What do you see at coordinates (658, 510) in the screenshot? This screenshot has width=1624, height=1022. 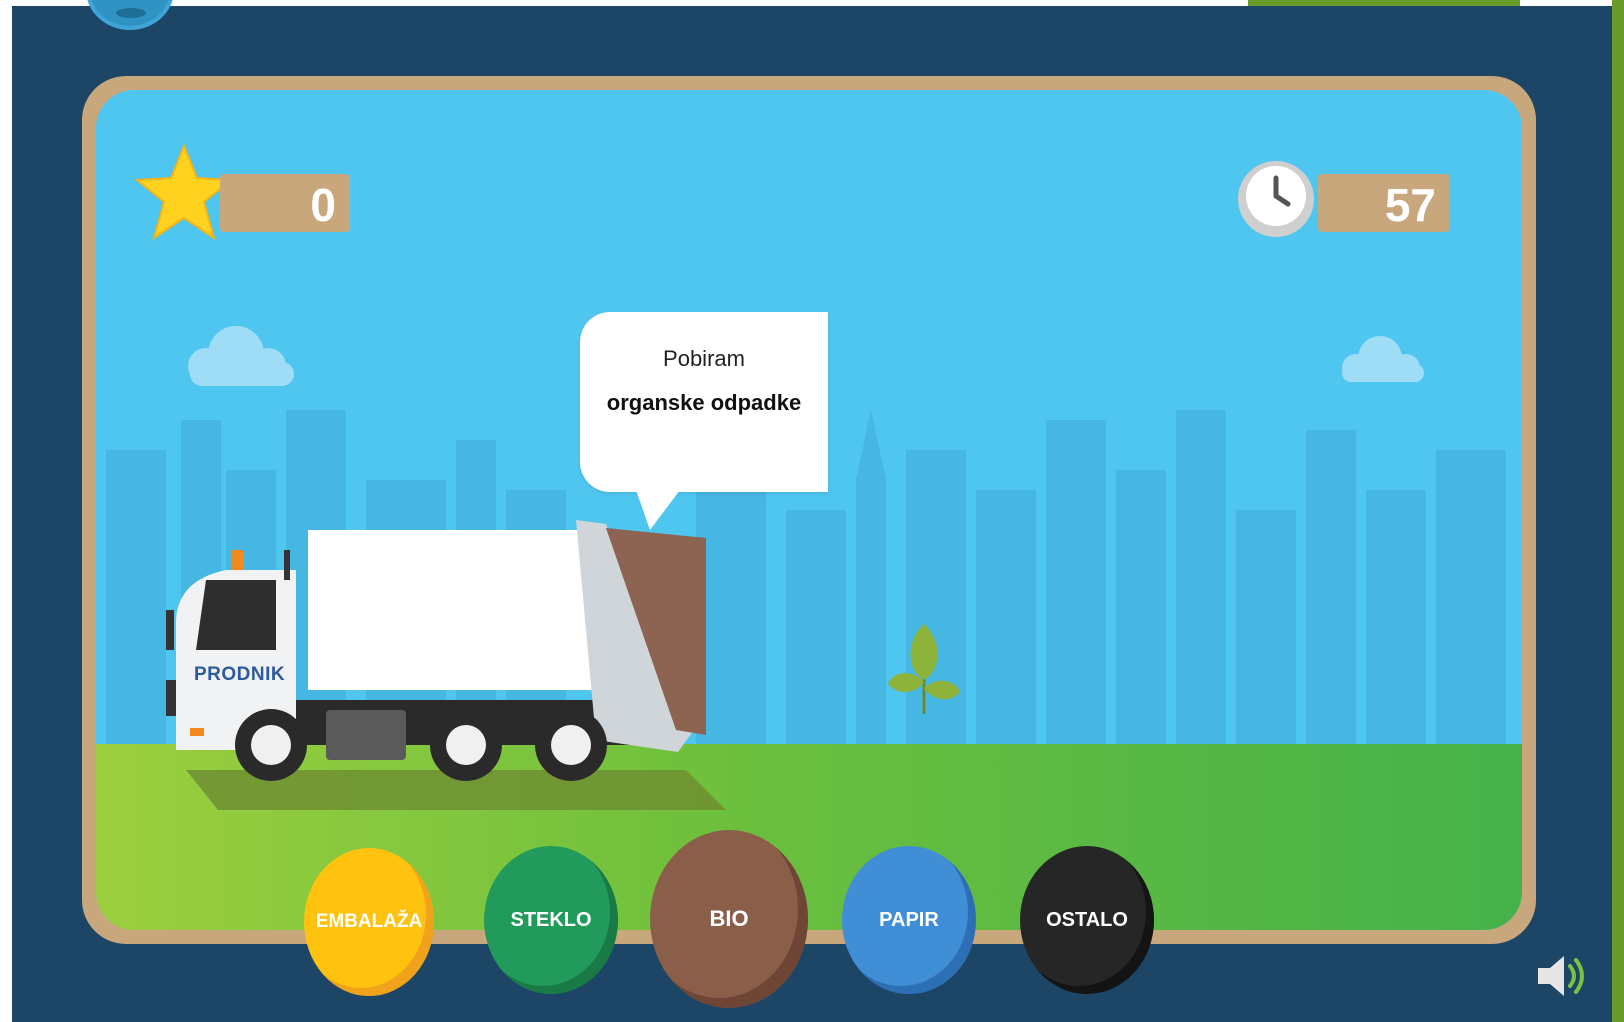 I see `speech-bubble-tail` at bounding box center [658, 510].